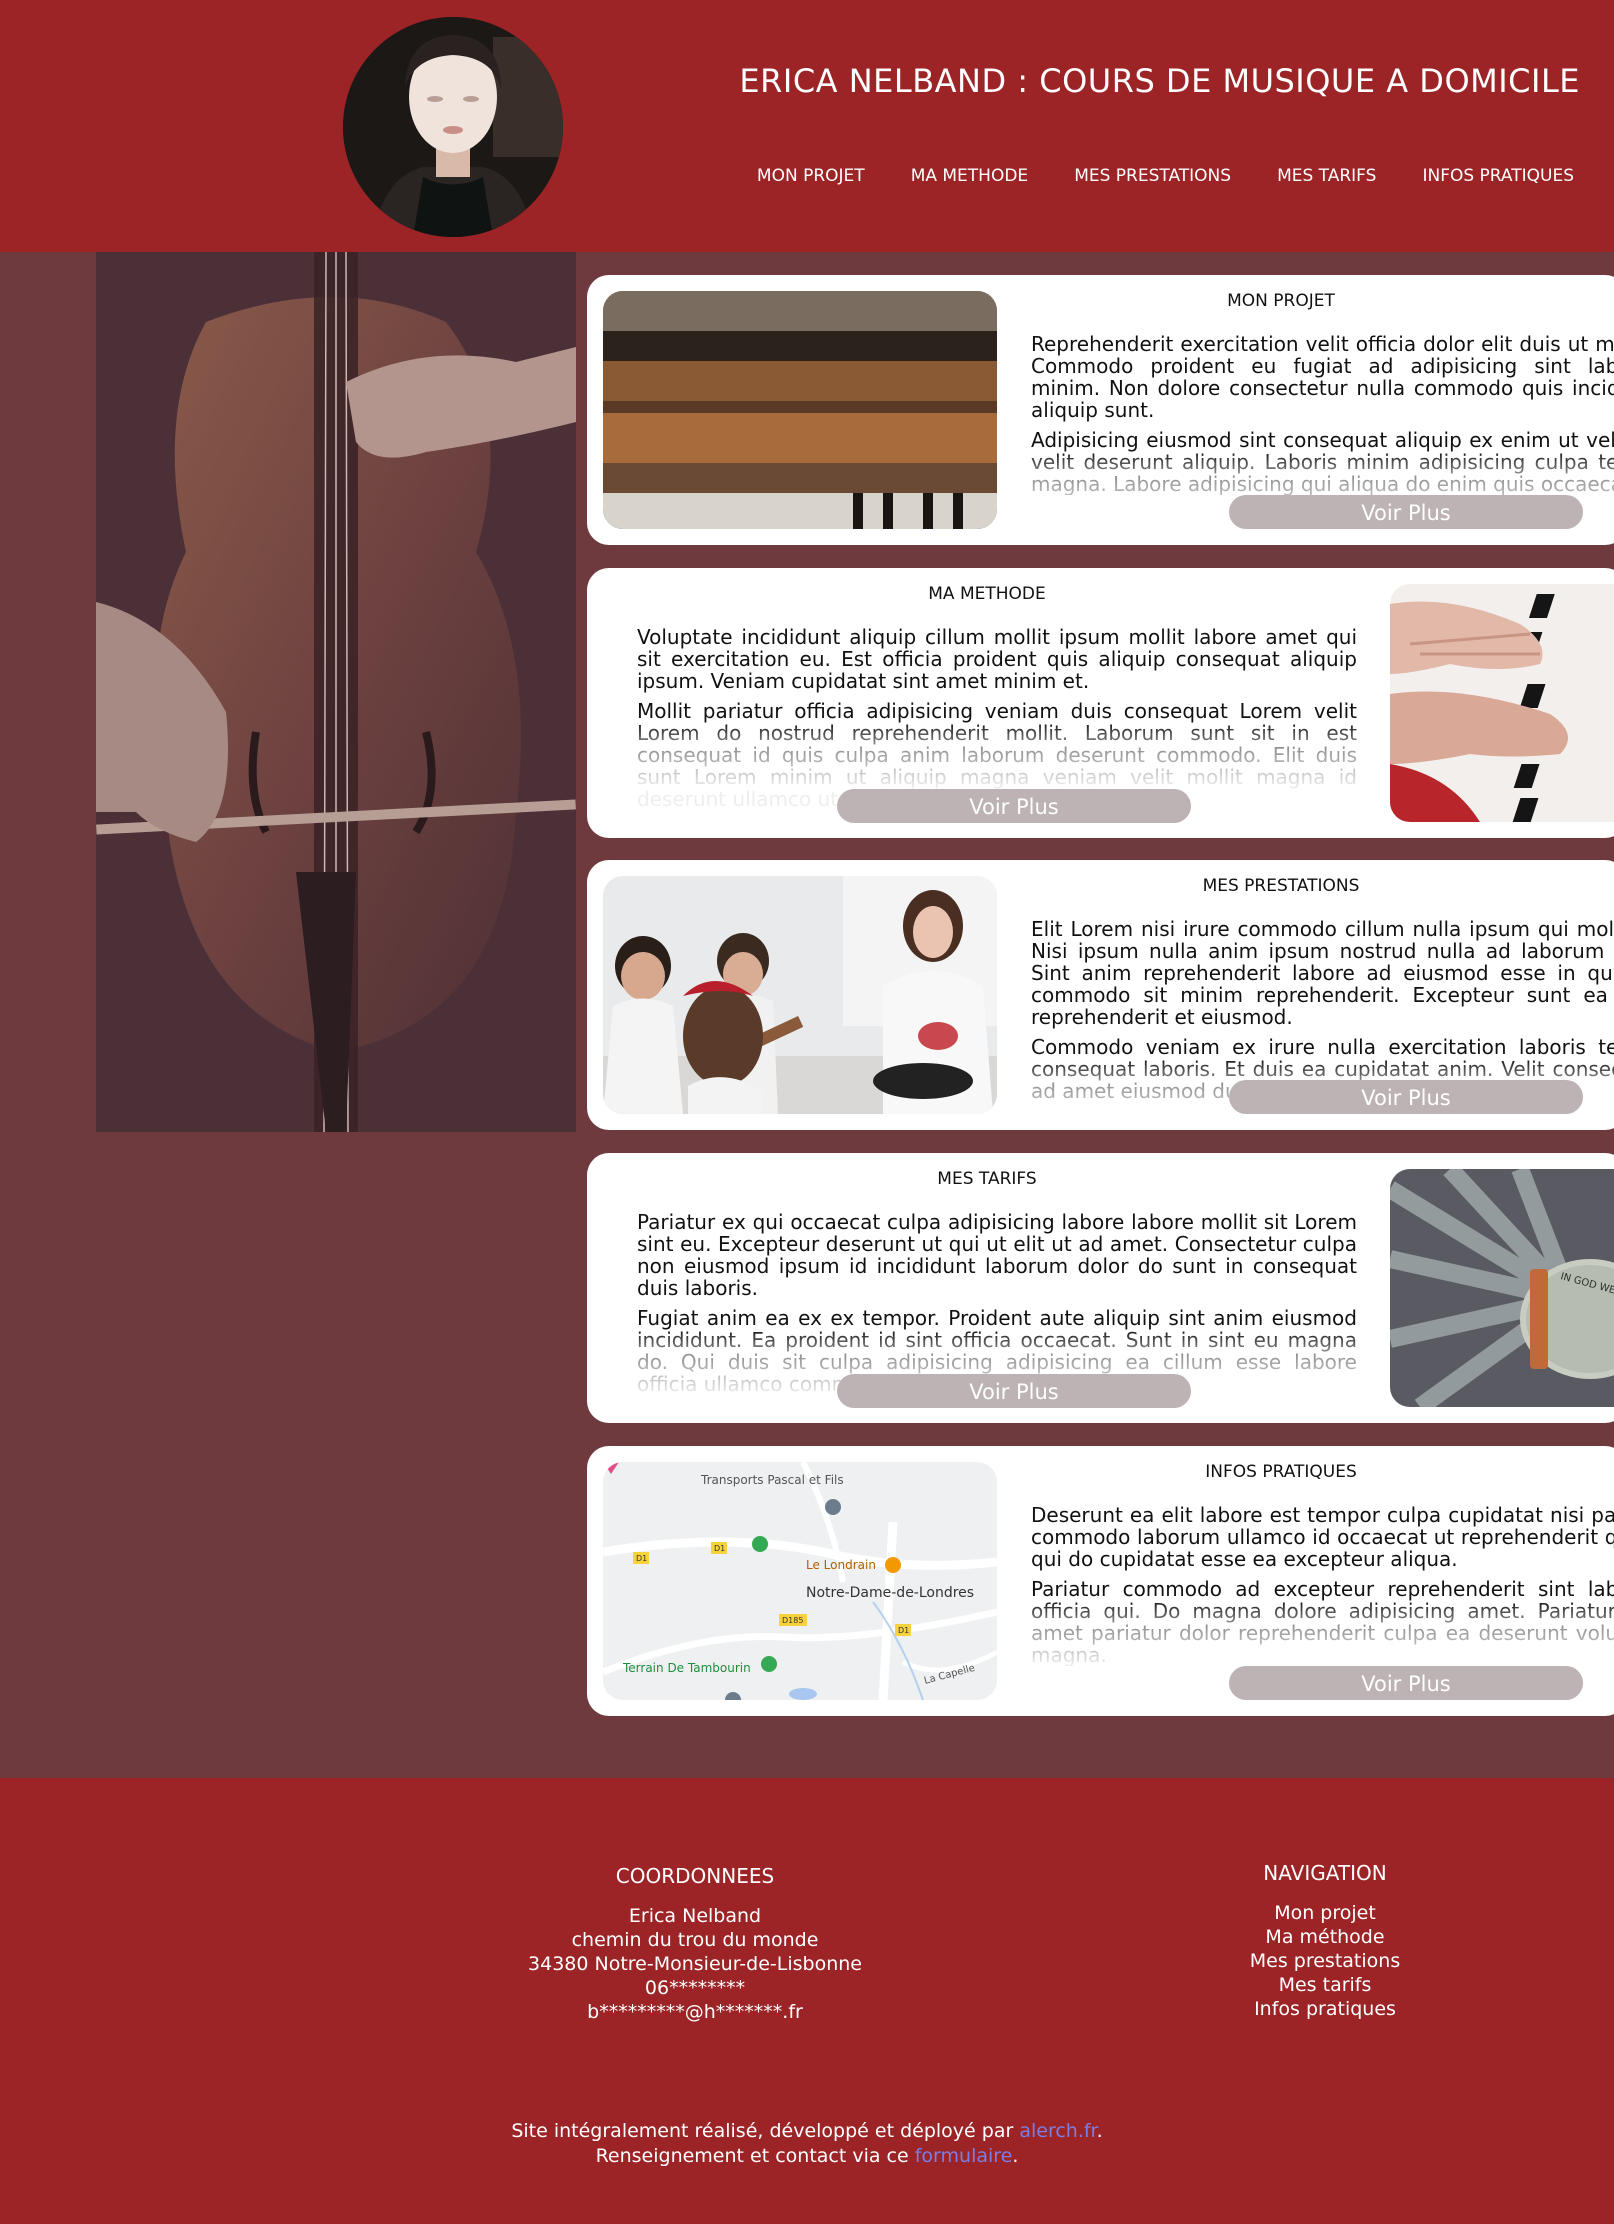 This screenshot has width=1614, height=2224. What do you see at coordinates (987, 594) in the screenshot?
I see `card-title: MA METHODE` at bounding box center [987, 594].